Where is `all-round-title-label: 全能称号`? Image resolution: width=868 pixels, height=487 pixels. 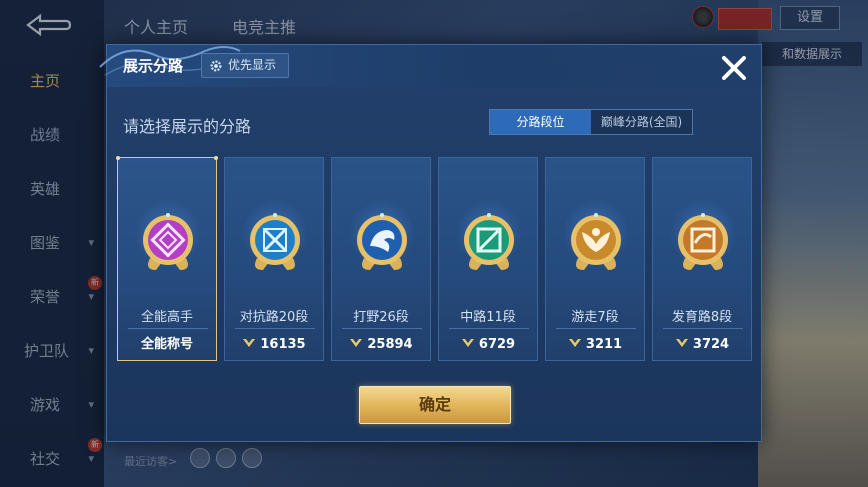 all-round-title-label: 全能称号 is located at coordinates (166, 344).